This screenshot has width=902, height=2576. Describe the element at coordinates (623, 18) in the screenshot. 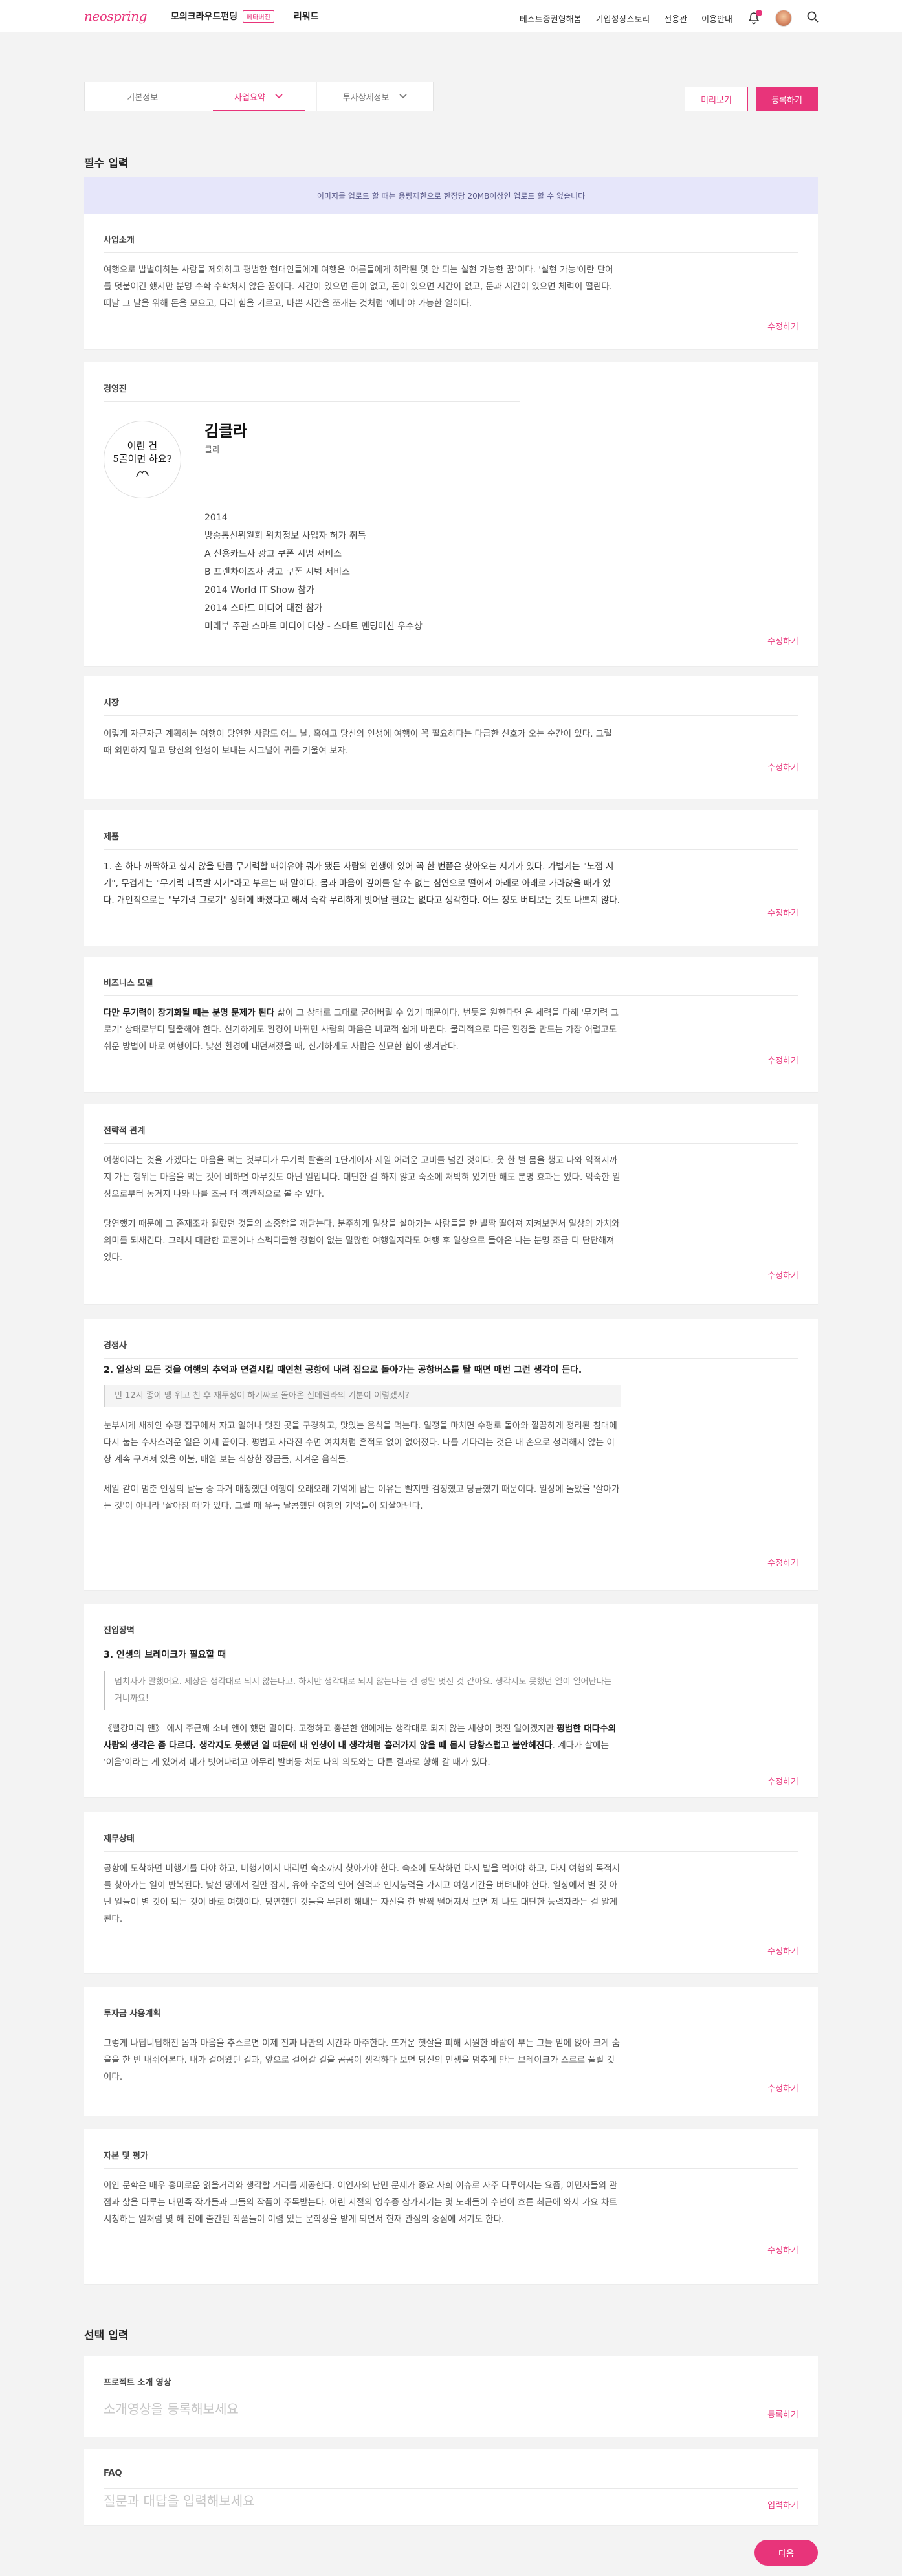

I see `nav-growth-story: 기업성장스토리` at that location.